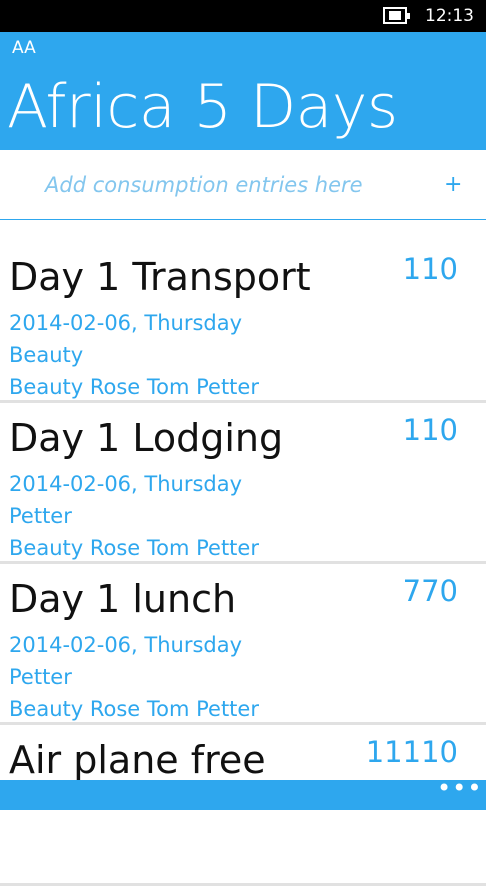 This screenshot has width=486, height=886. Describe the element at coordinates (146, 438) in the screenshot. I see `entry-title: Day 1 Lodging` at that location.